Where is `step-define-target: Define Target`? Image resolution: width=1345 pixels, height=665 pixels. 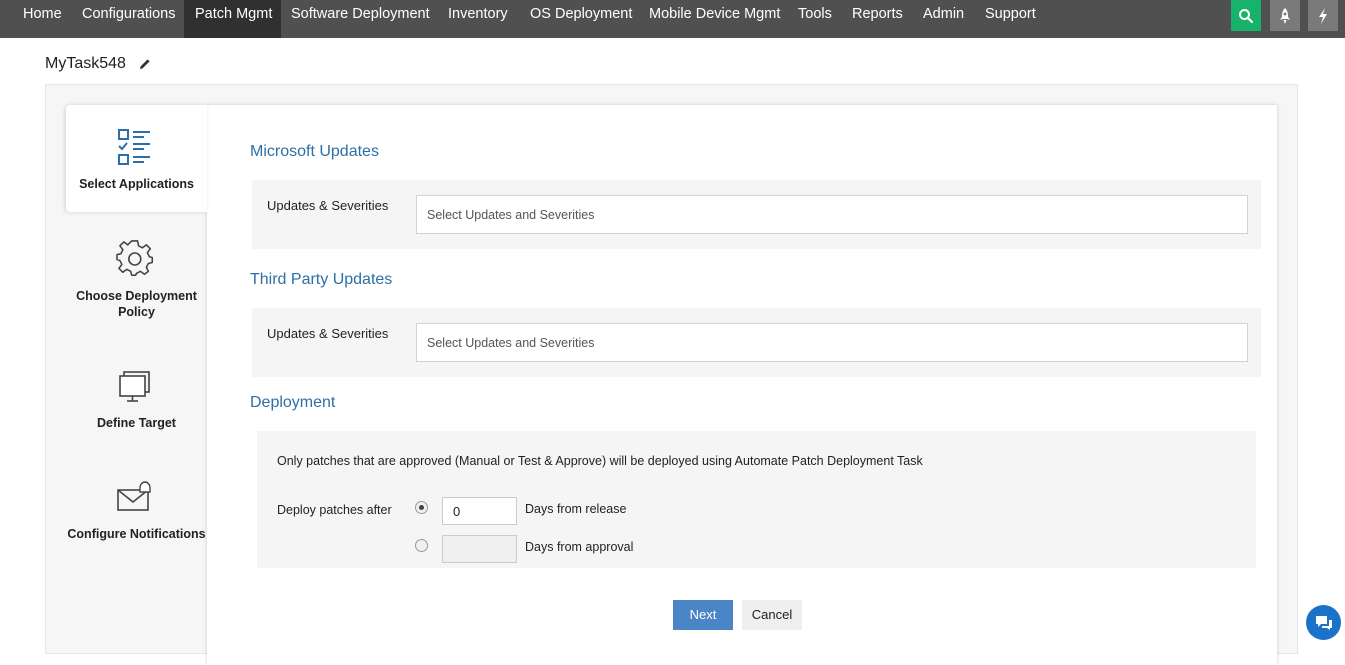 step-define-target: Define Target is located at coordinates (136, 402).